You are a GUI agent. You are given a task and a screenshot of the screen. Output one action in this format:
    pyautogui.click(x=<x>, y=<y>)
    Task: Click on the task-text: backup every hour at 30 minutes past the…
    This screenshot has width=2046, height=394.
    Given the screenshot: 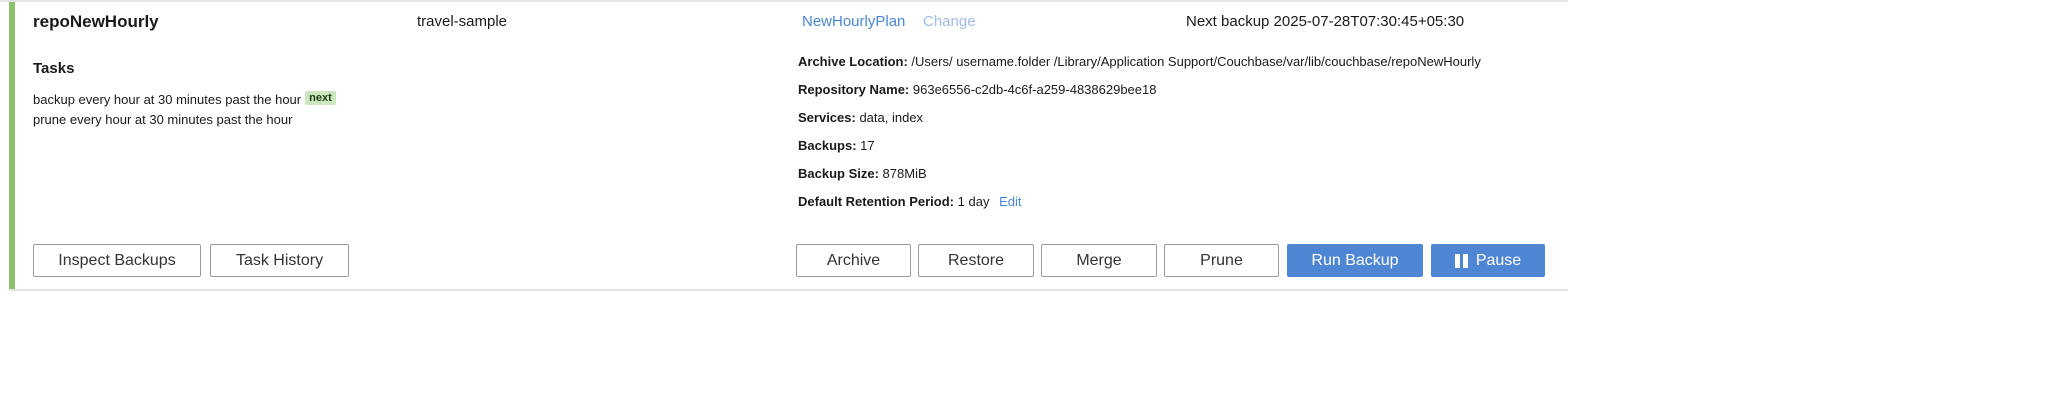 What is the action you would take?
    pyautogui.click(x=167, y=99)
    